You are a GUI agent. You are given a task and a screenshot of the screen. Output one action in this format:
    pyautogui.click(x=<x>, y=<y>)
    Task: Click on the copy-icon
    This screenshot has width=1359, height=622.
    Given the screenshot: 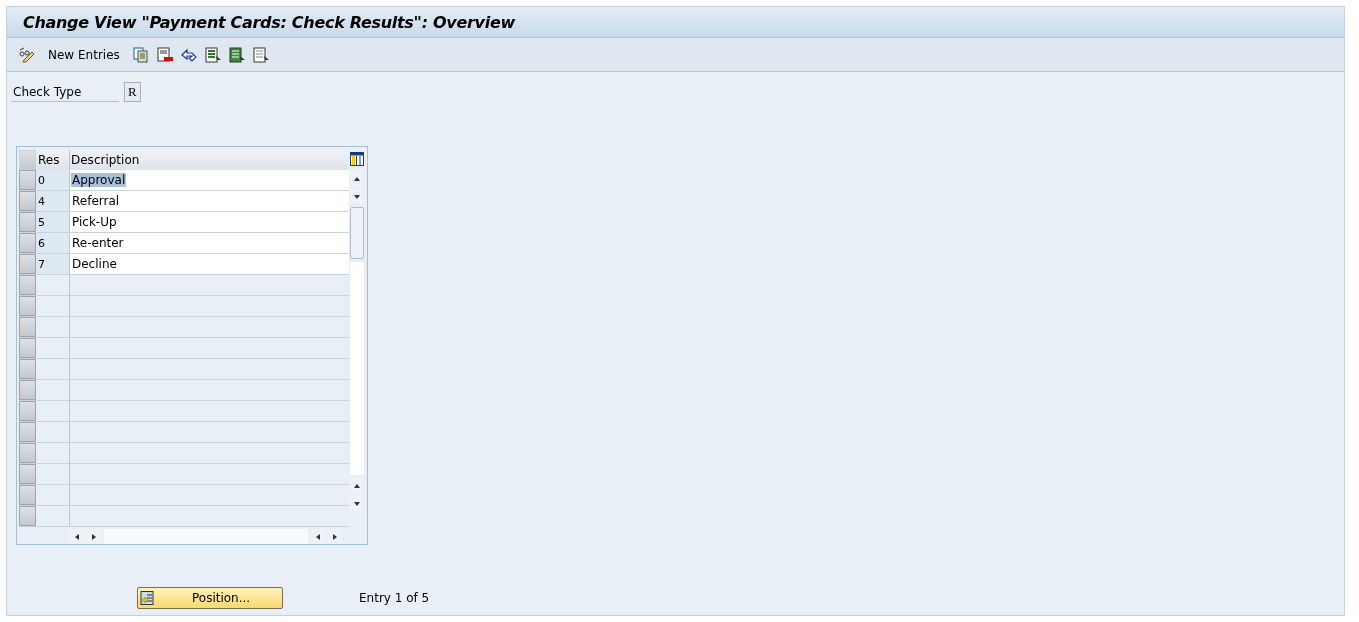 What is the action you would take?
    pyautogui.click(x=140, y=54)
    